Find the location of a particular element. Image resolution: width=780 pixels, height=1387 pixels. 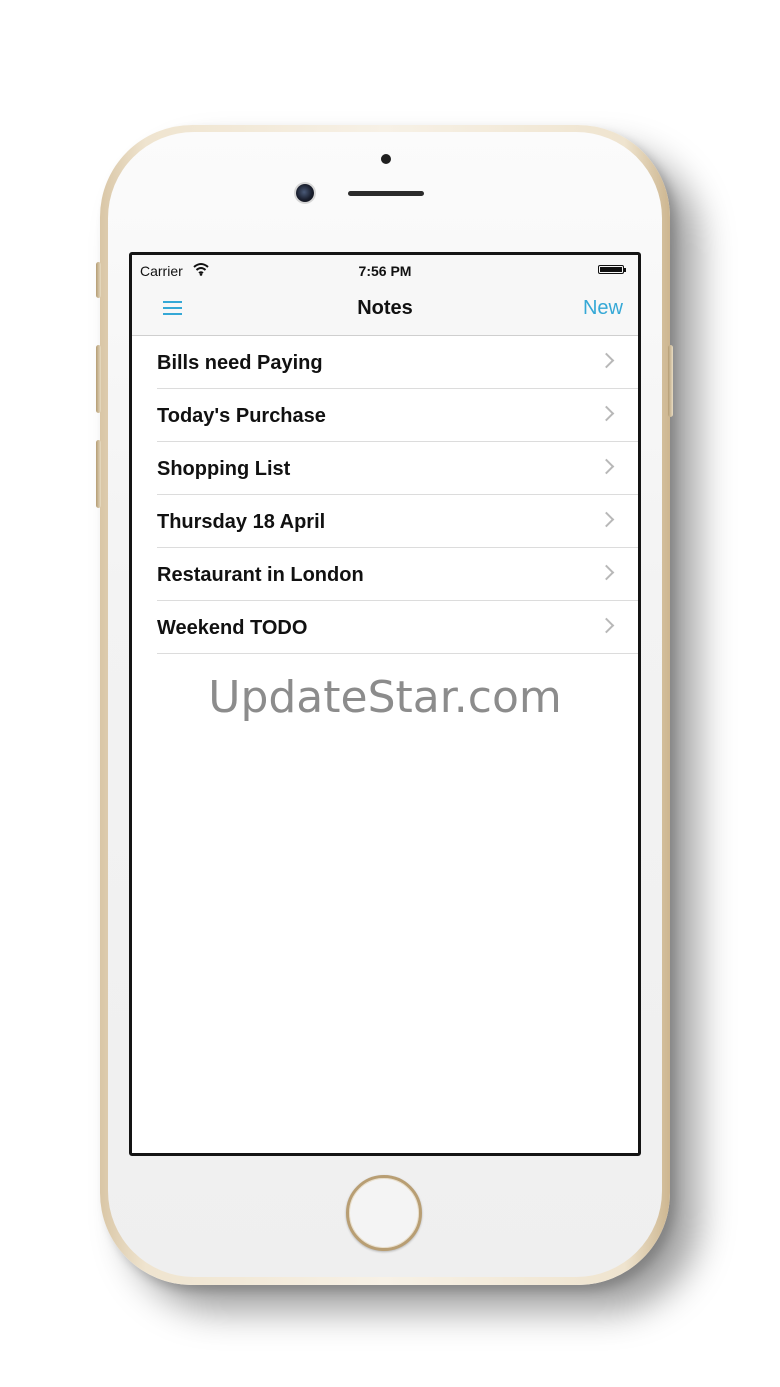

home-button is located at coordinates (384, 1213).